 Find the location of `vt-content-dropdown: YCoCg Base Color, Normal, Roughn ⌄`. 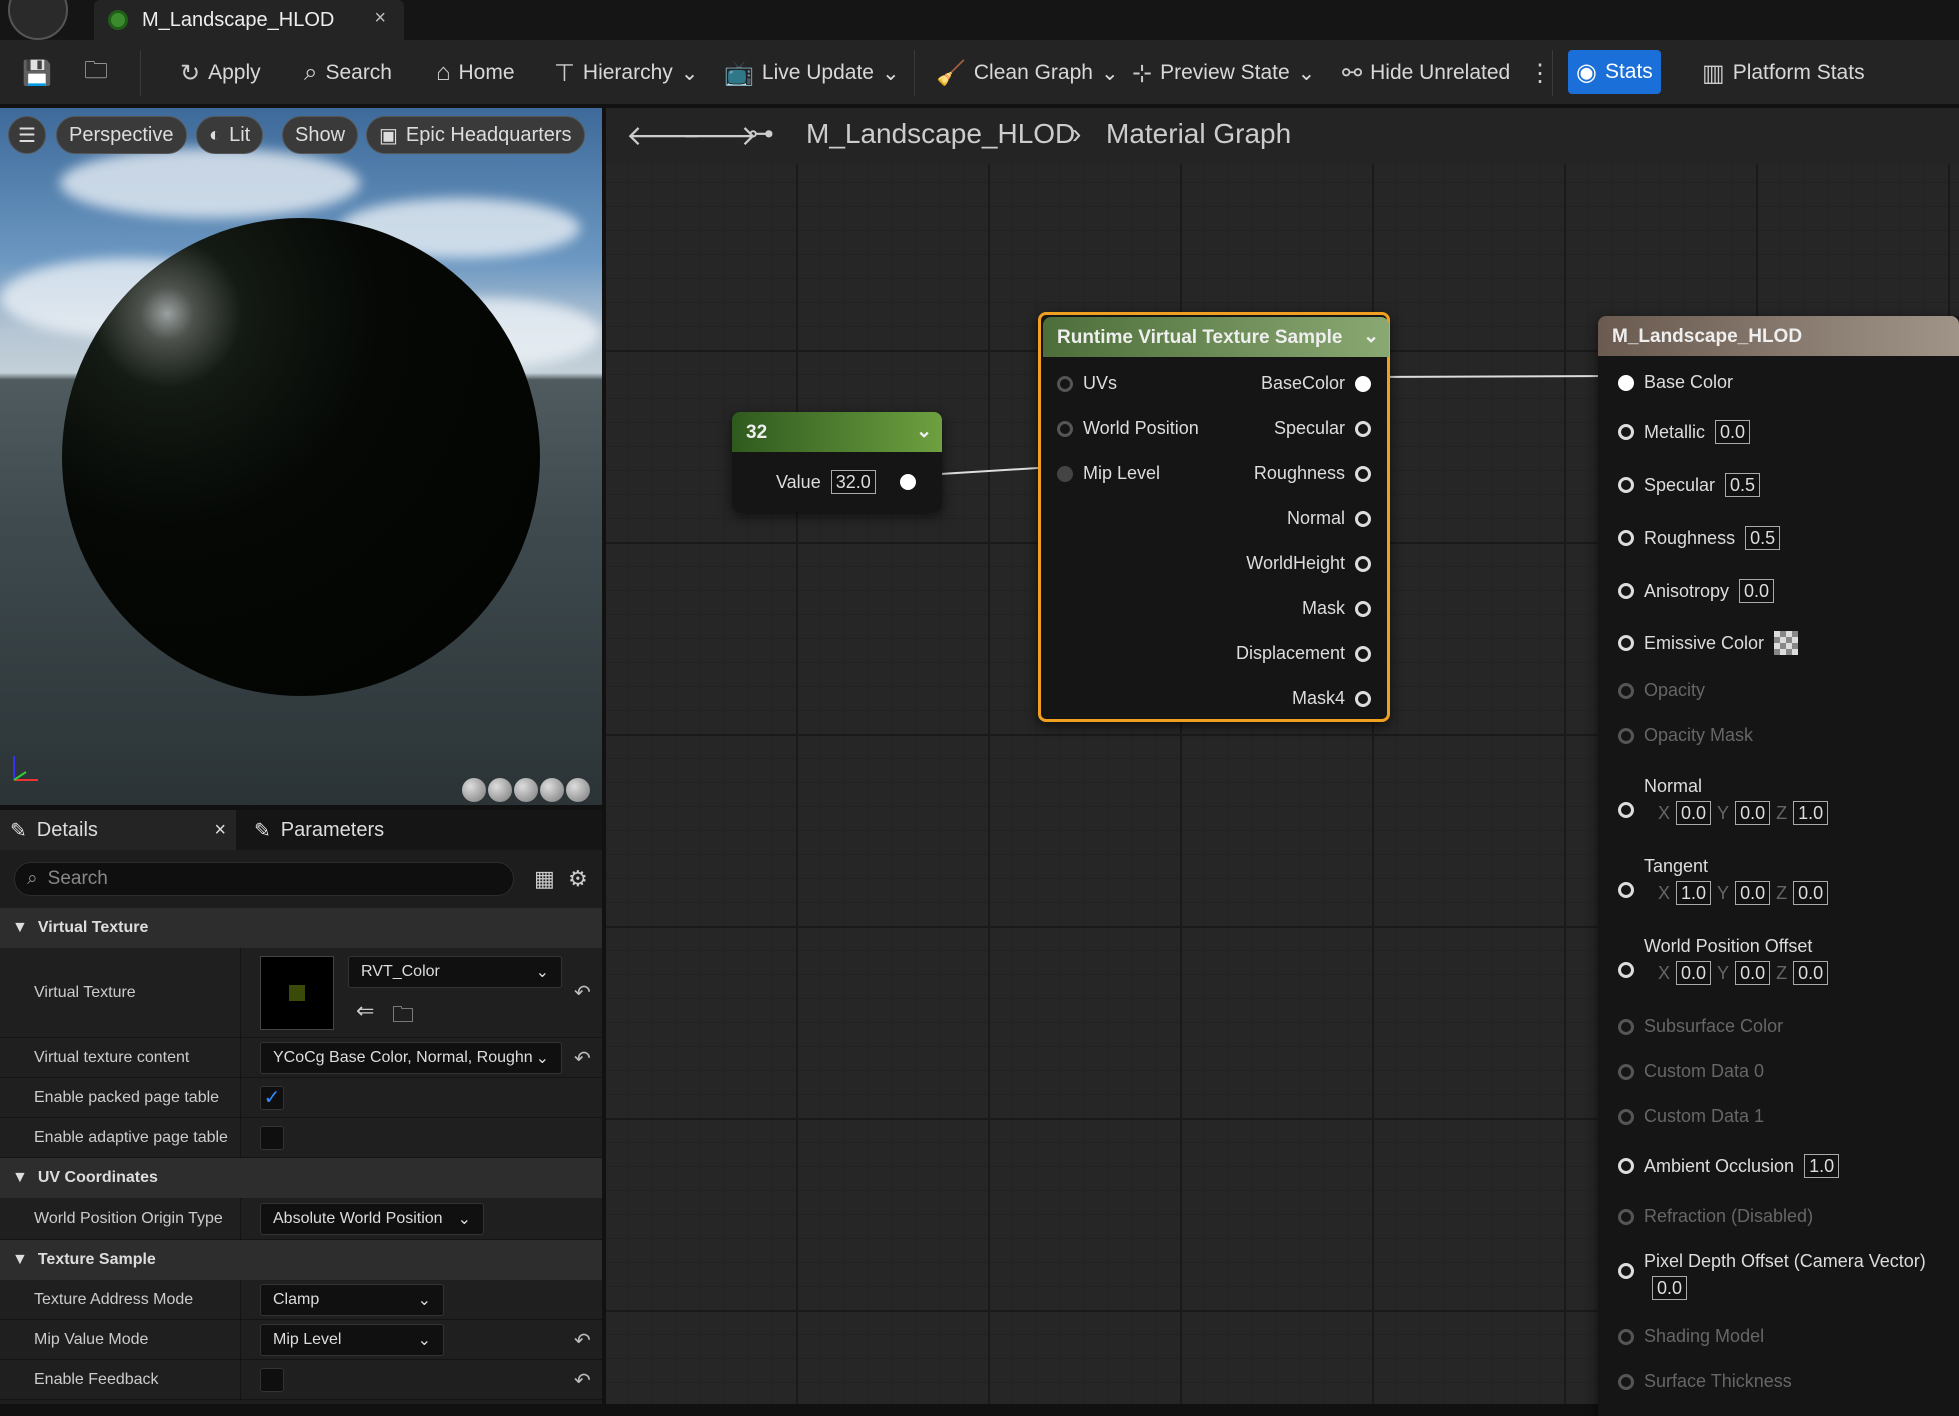

vt-content-dropdown: YCoCg Base Color, Normal, Roughn ⌄ is located at coordinates (411, 1058).